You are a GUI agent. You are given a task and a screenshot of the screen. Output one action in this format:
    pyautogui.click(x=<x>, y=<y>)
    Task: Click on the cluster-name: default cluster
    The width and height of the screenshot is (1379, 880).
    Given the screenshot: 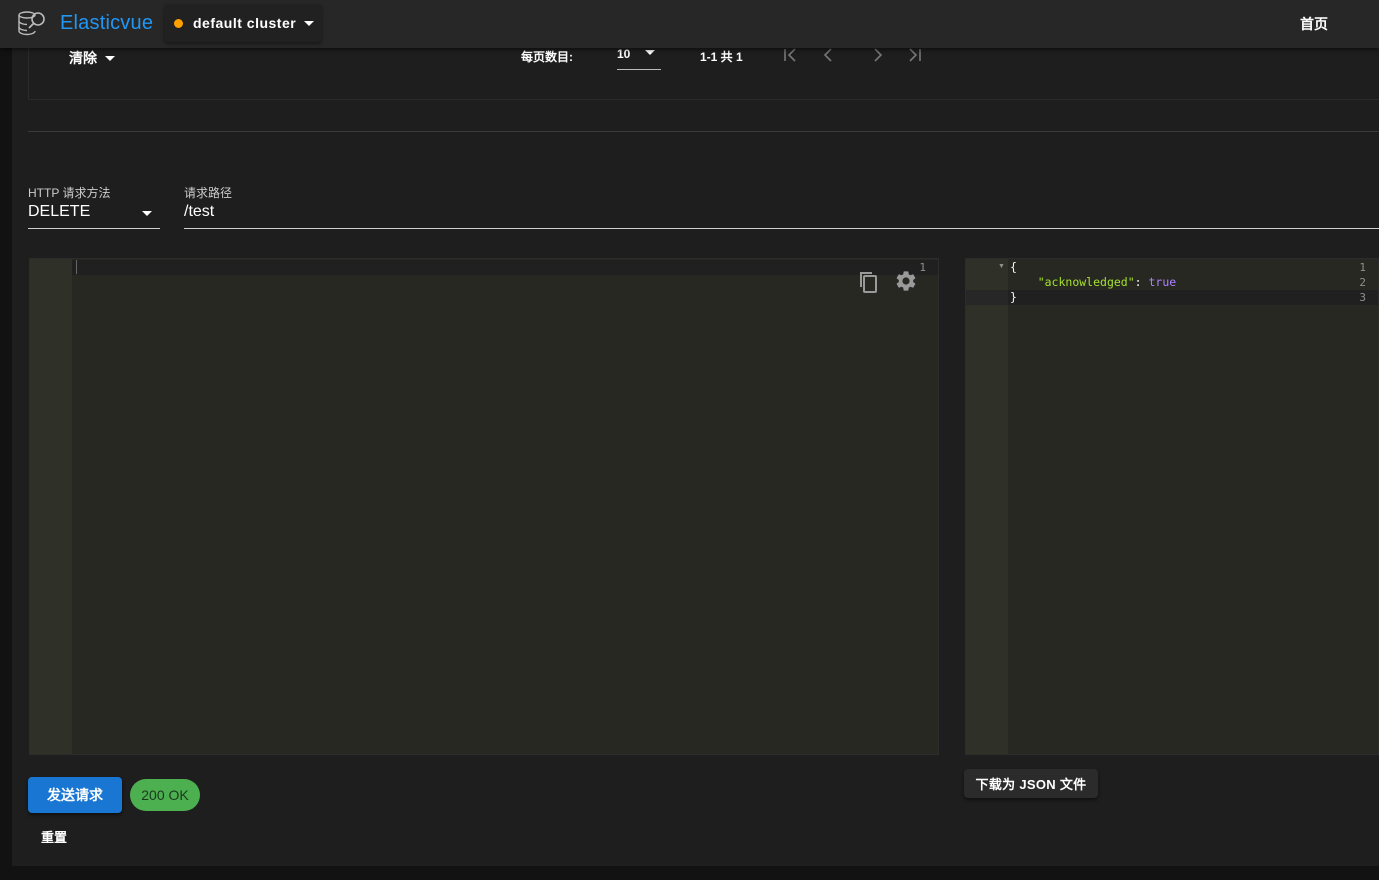 What is the action you would take?
    pyautogui.click(x=245, y=23)
    